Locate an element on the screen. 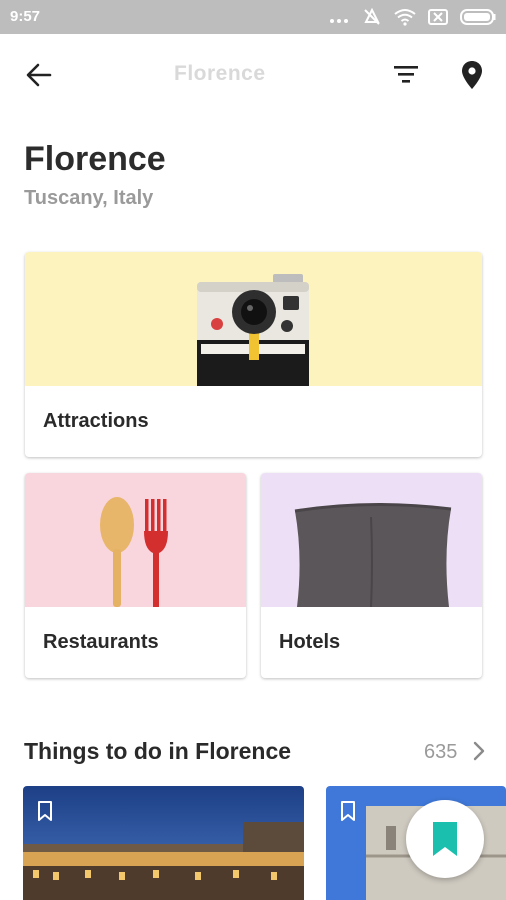 This screenshot has width=506, height=900. hotels-card: Hotels is located at coordinates (371, 575).